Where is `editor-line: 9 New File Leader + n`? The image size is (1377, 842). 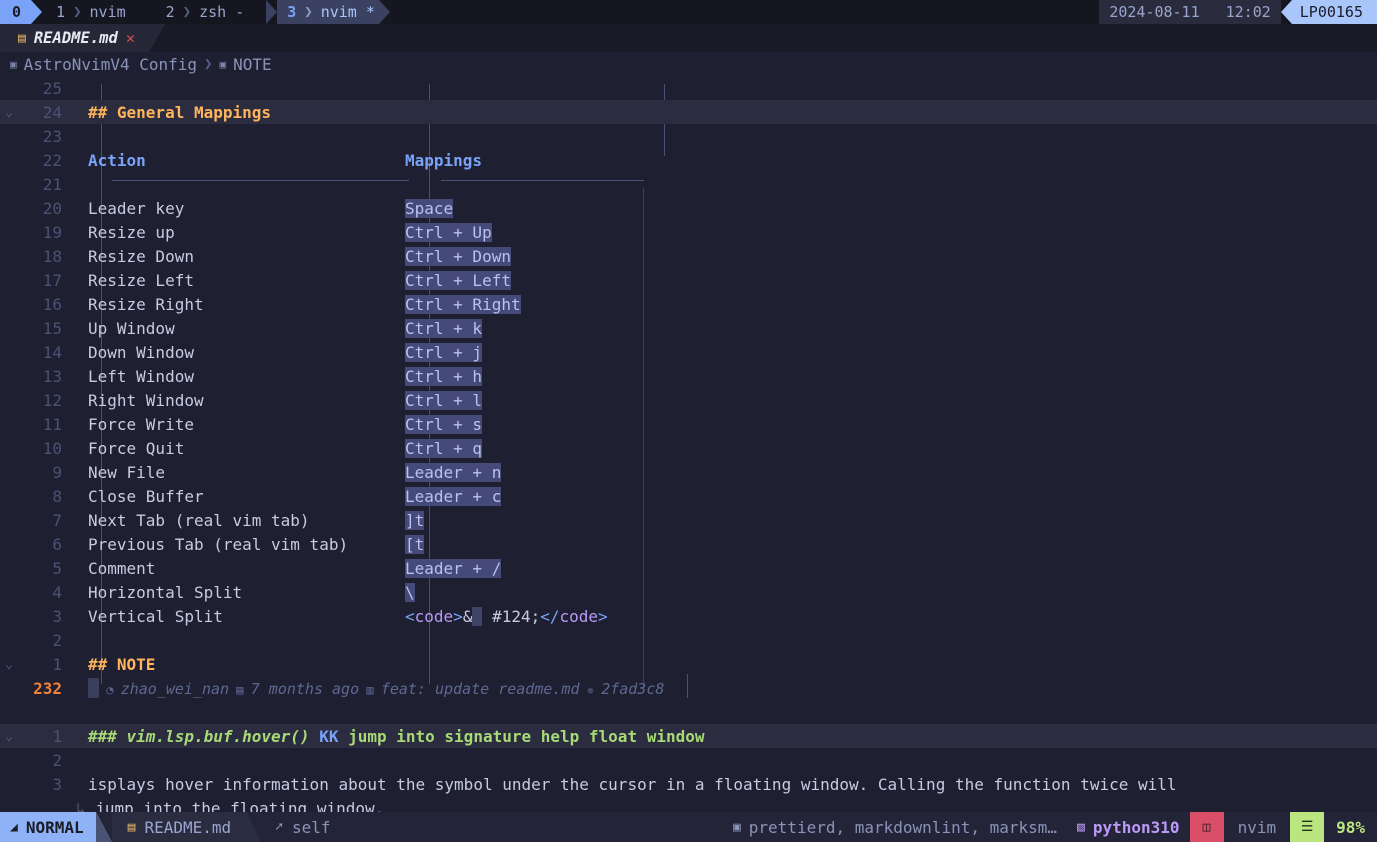 editor-line: 9 New File Leader + n is located at coordinates (688, 472).